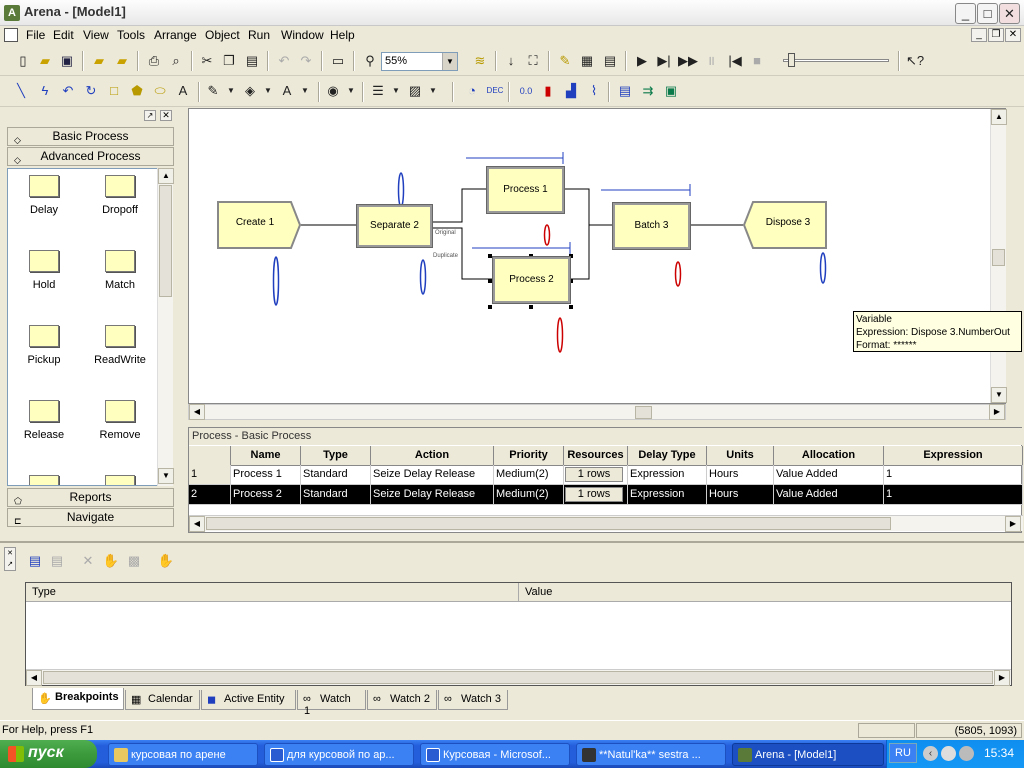  What do you see at coordinates (259, 35) in the screenshot?
I see `menu-run: Run` at bounding box center [259, 35].